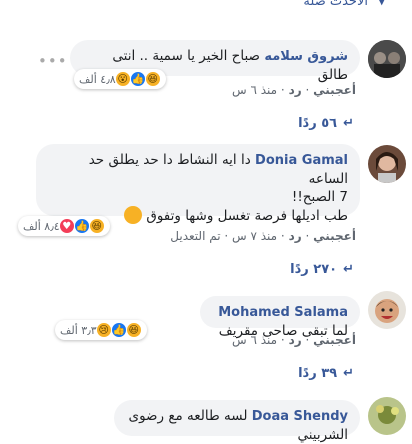 The image size is (412, 444). I want to click on love-icon: ♥, so click(66, 226).